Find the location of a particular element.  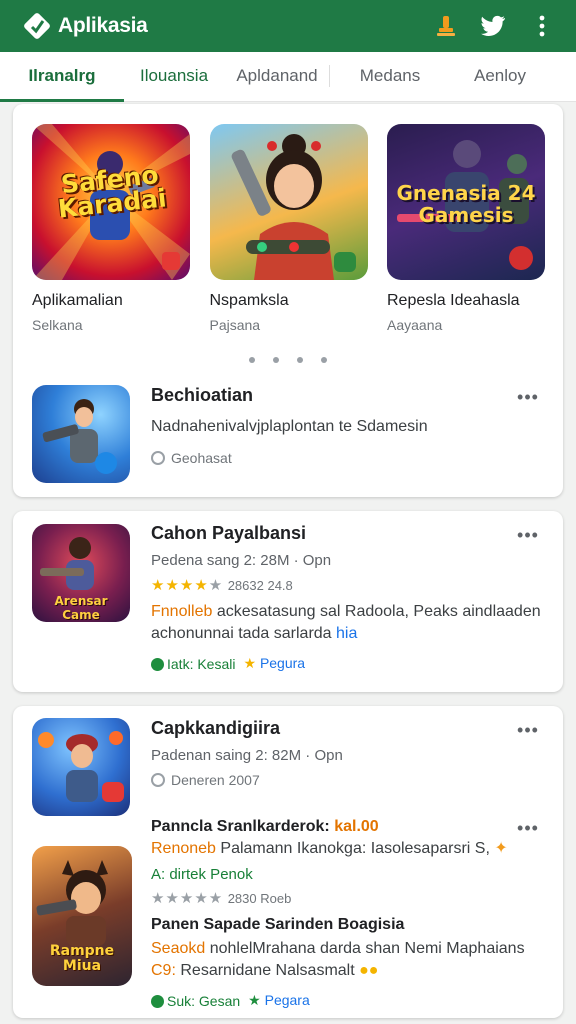

sub-title-text: Panncla Sranlkarderok: is located at coordinates (240, 826).